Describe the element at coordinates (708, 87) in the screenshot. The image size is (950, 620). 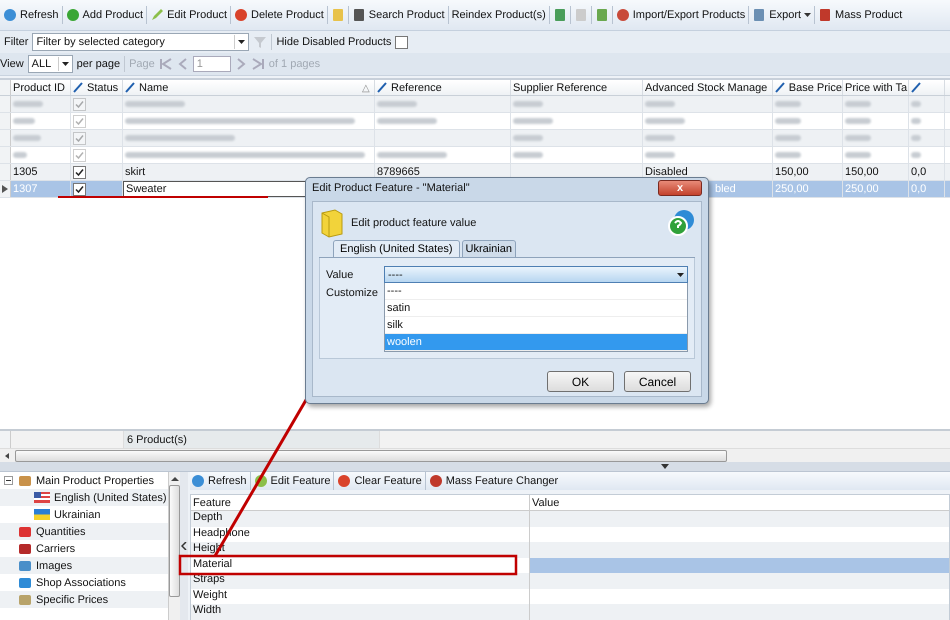
I see `column-header: Advanced Stock Manage` at that location.